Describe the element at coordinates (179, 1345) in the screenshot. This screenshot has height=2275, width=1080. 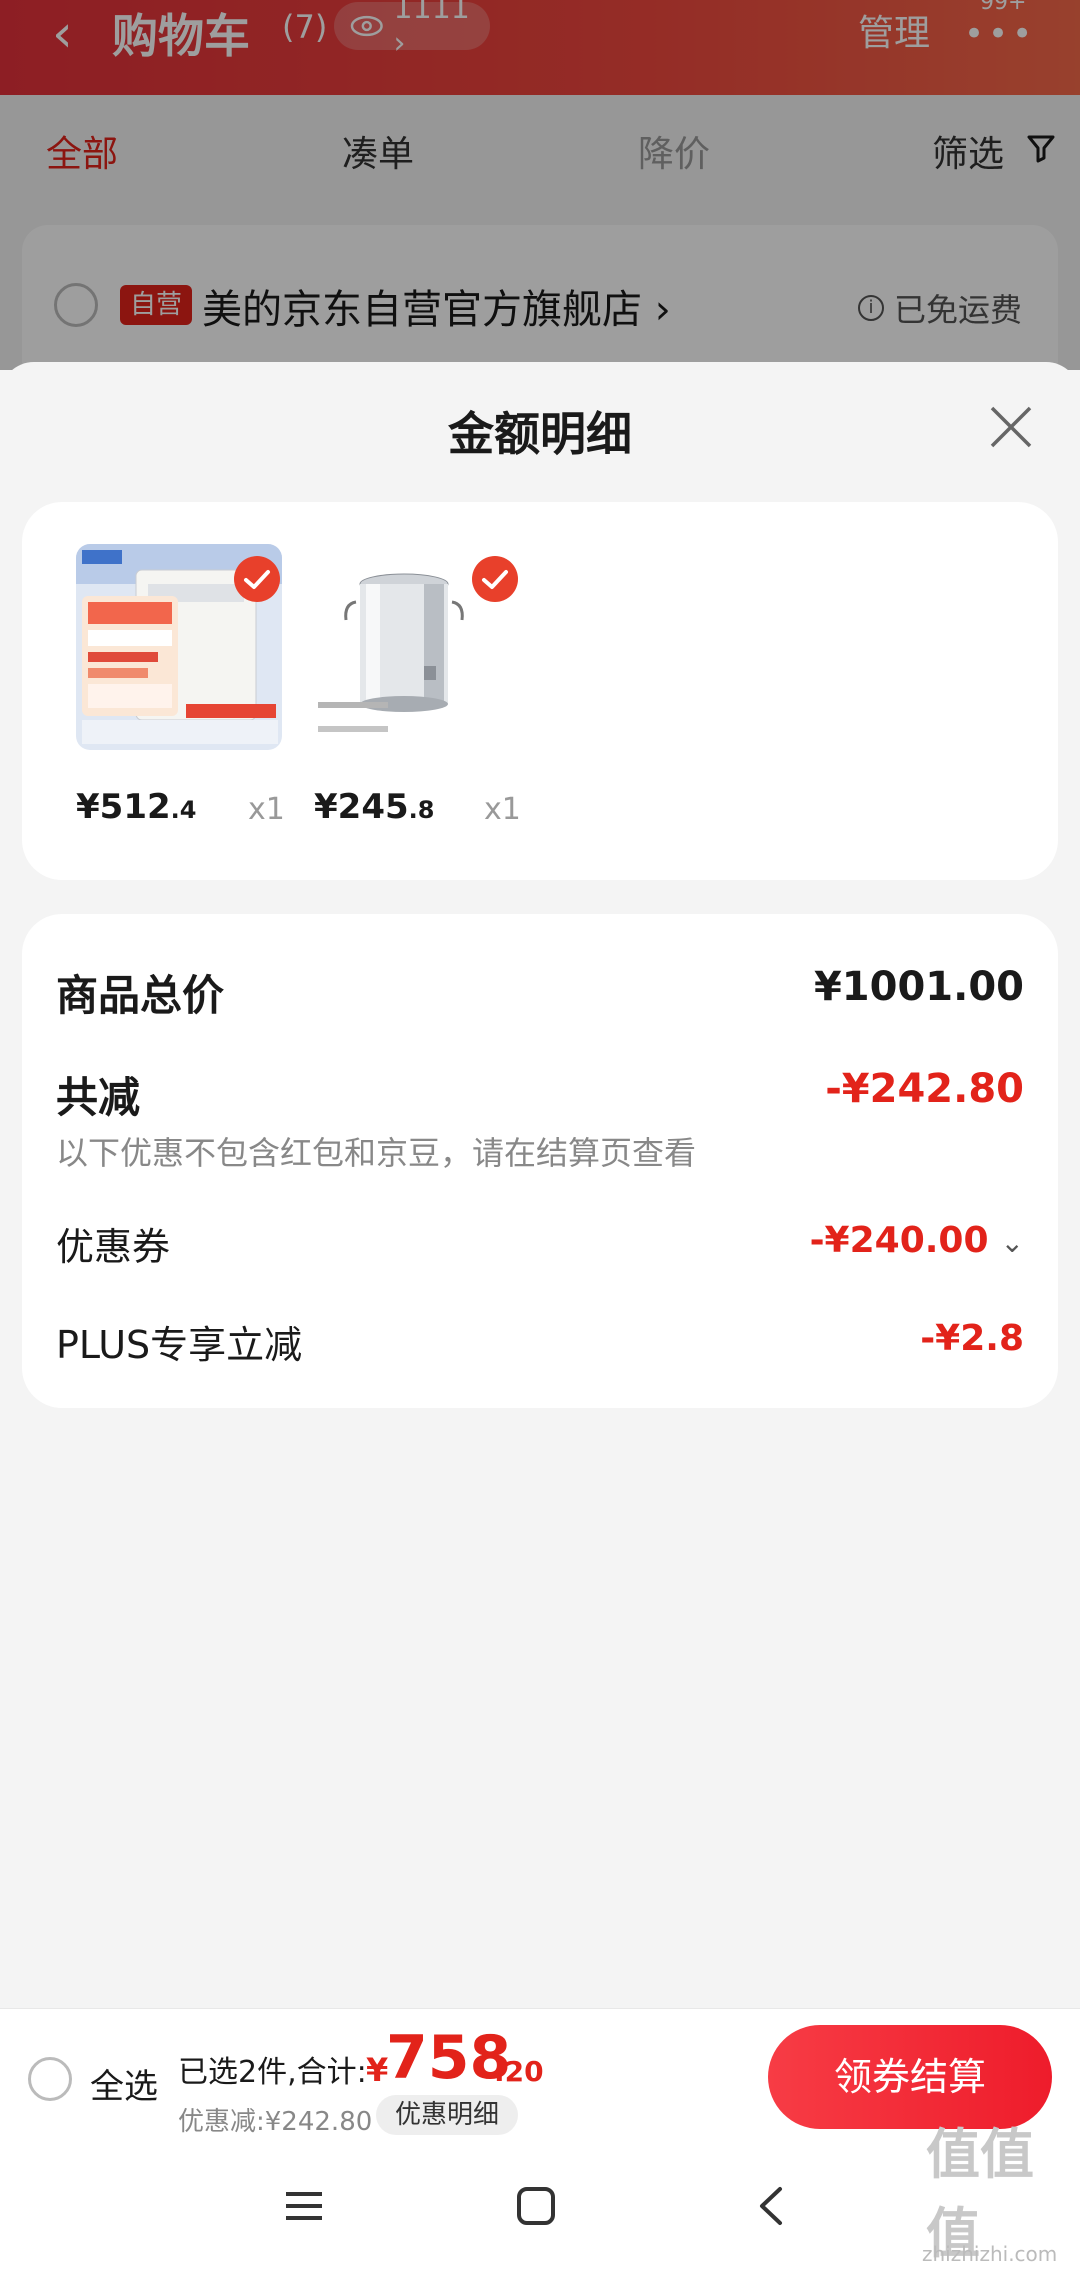
I see `plus-discount-label: PLUS专享立减` at that location.